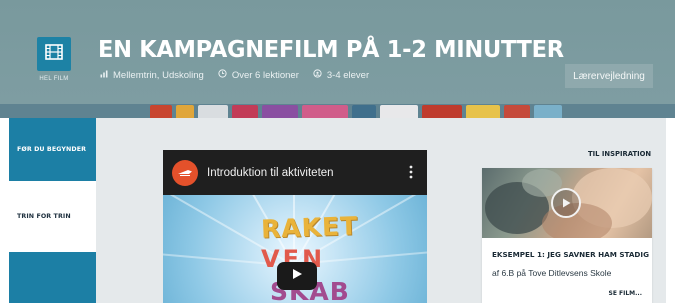 The height and width of the screenshot is (303, 675). What do you see at coordinates (620, 154) in the screenshot?
I see `inspiration-heading: TIL INSPIRATION` at bounding box center [620, 154].